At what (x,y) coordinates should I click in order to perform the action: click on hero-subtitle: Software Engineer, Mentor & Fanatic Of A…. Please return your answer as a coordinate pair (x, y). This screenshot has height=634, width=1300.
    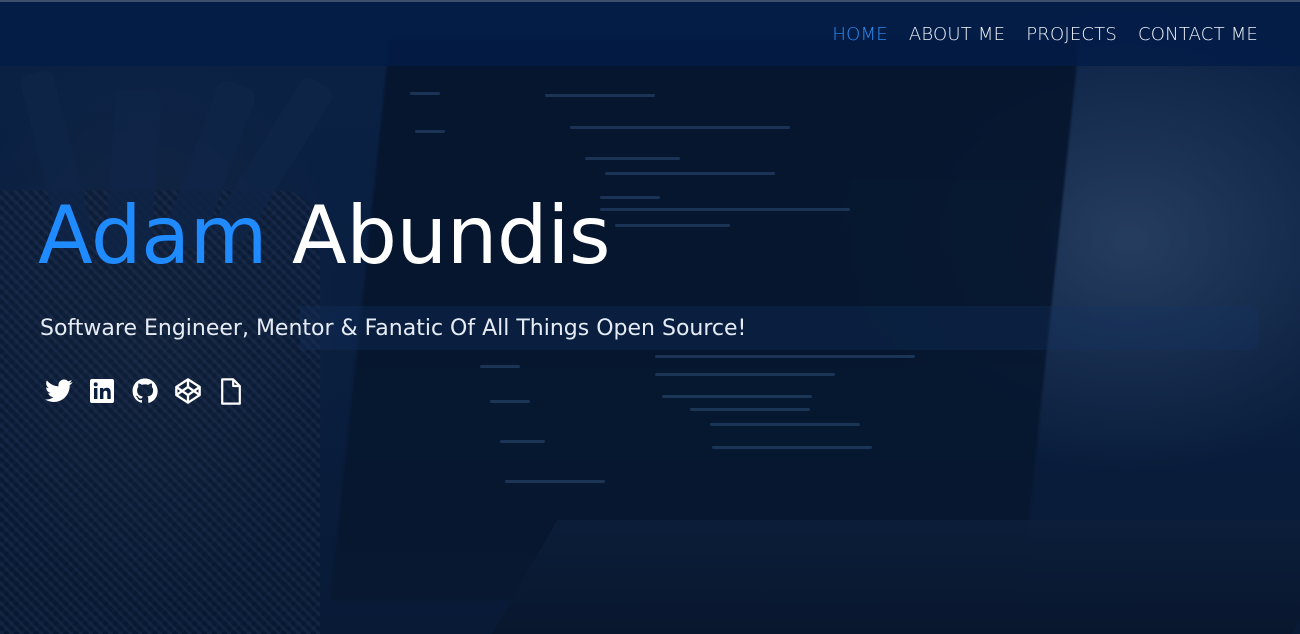
    Looking at the image, I should click on (393, 328).